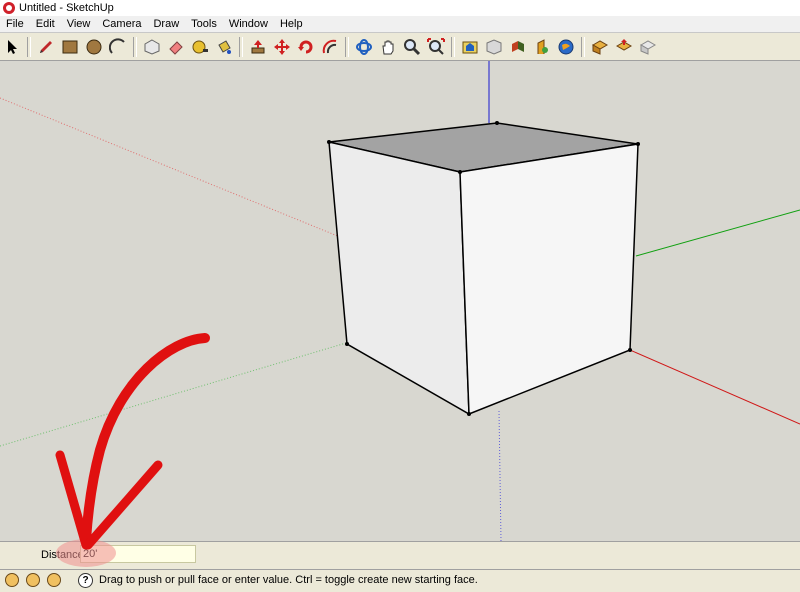 The image size is (800, 592). Describe the element at coordinates (436, 47) in the screenshot. I see `zoom-extents-icon` at that location.